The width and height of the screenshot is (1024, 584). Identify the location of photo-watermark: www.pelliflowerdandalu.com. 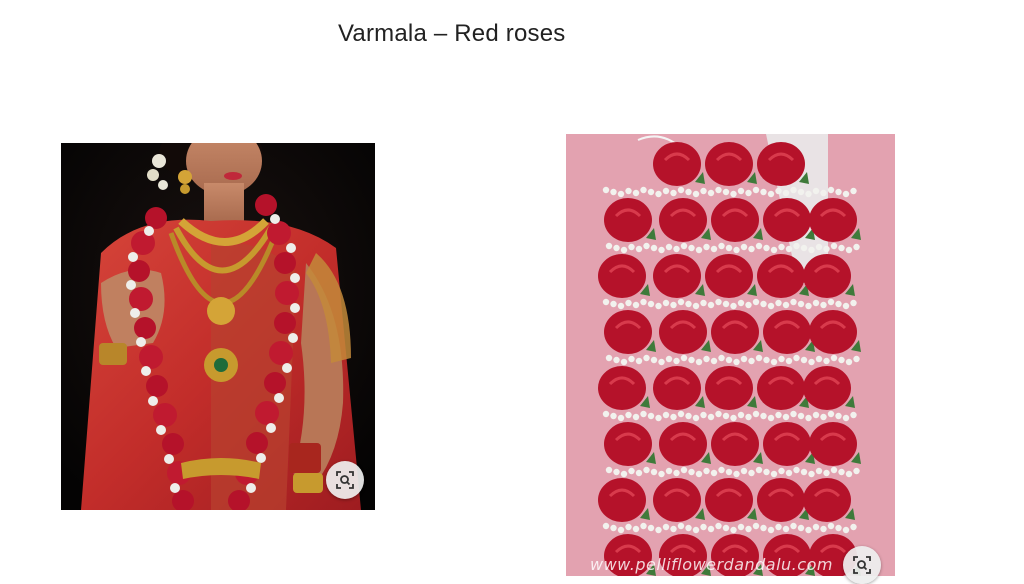
(711, 564).